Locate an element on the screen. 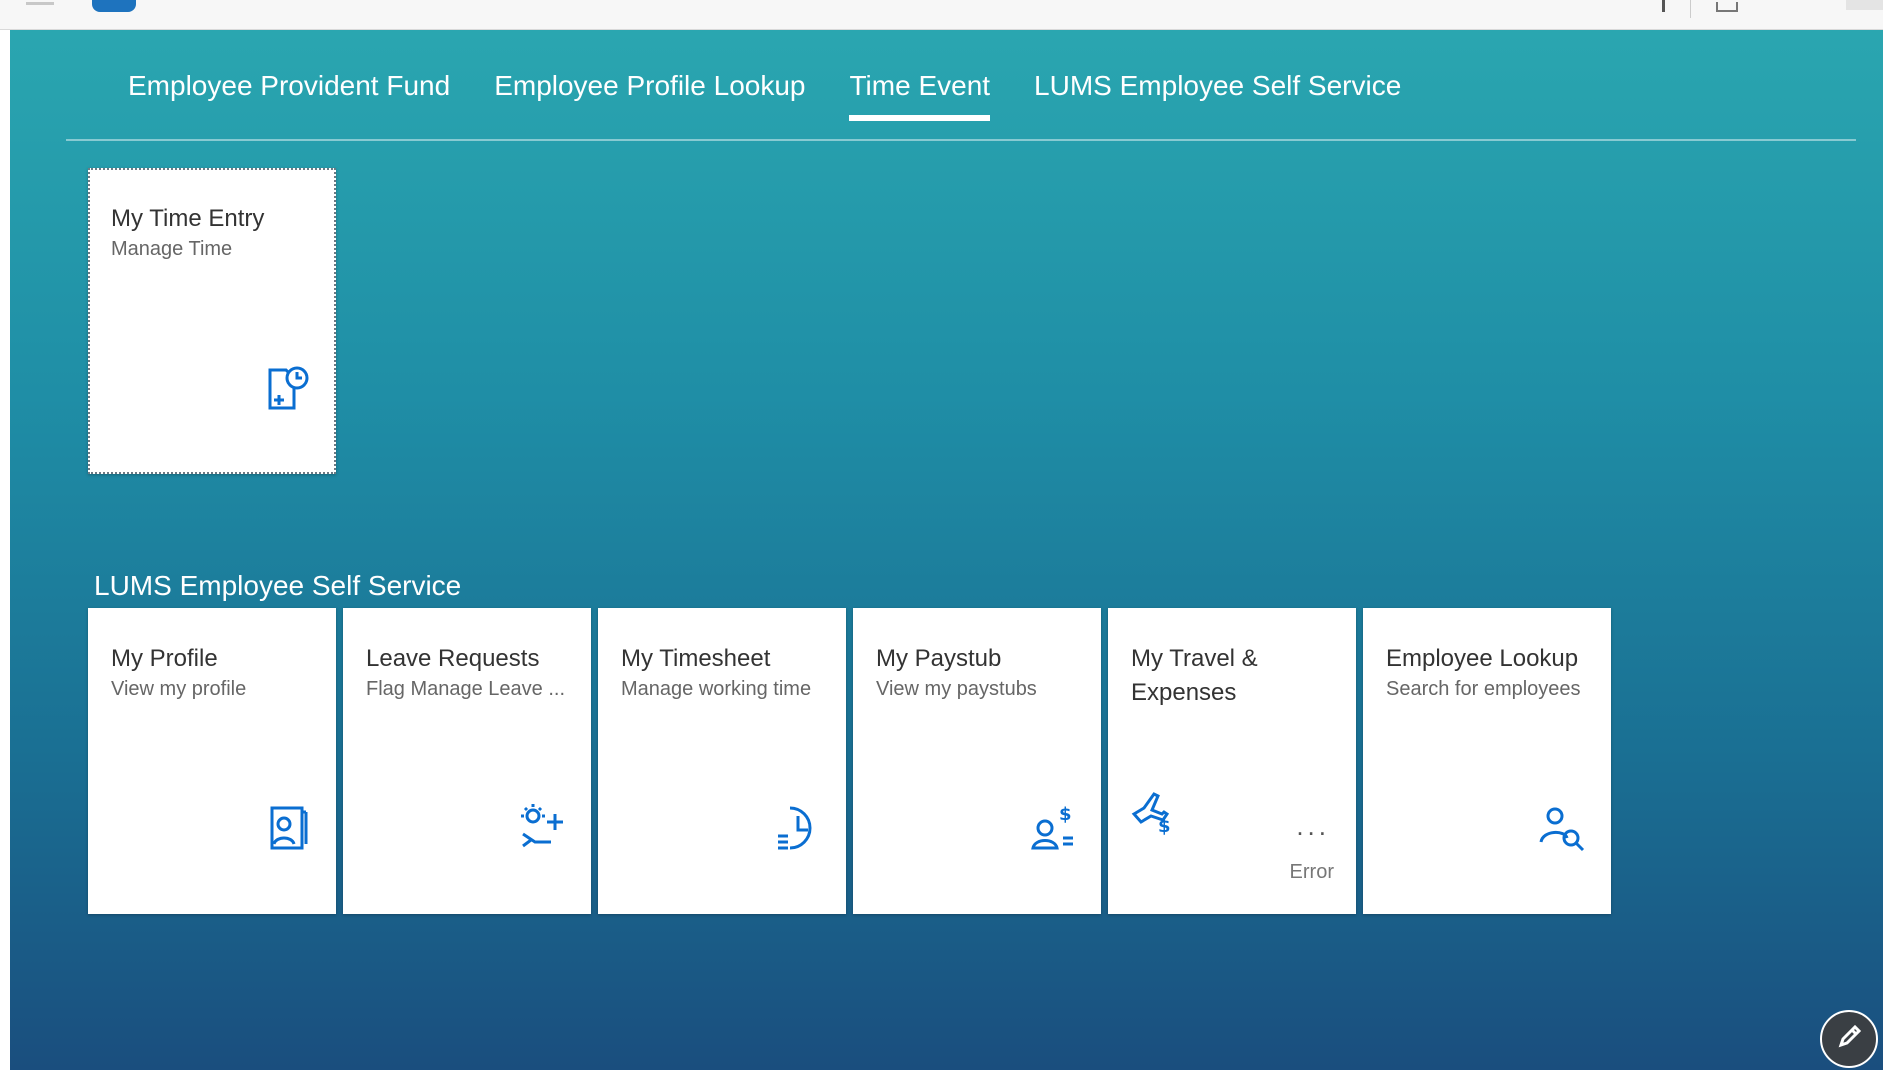 This screenshot has width=1883, height=1070. tile-title: My Travel & Expenses is located at coordinates (1194, 675).